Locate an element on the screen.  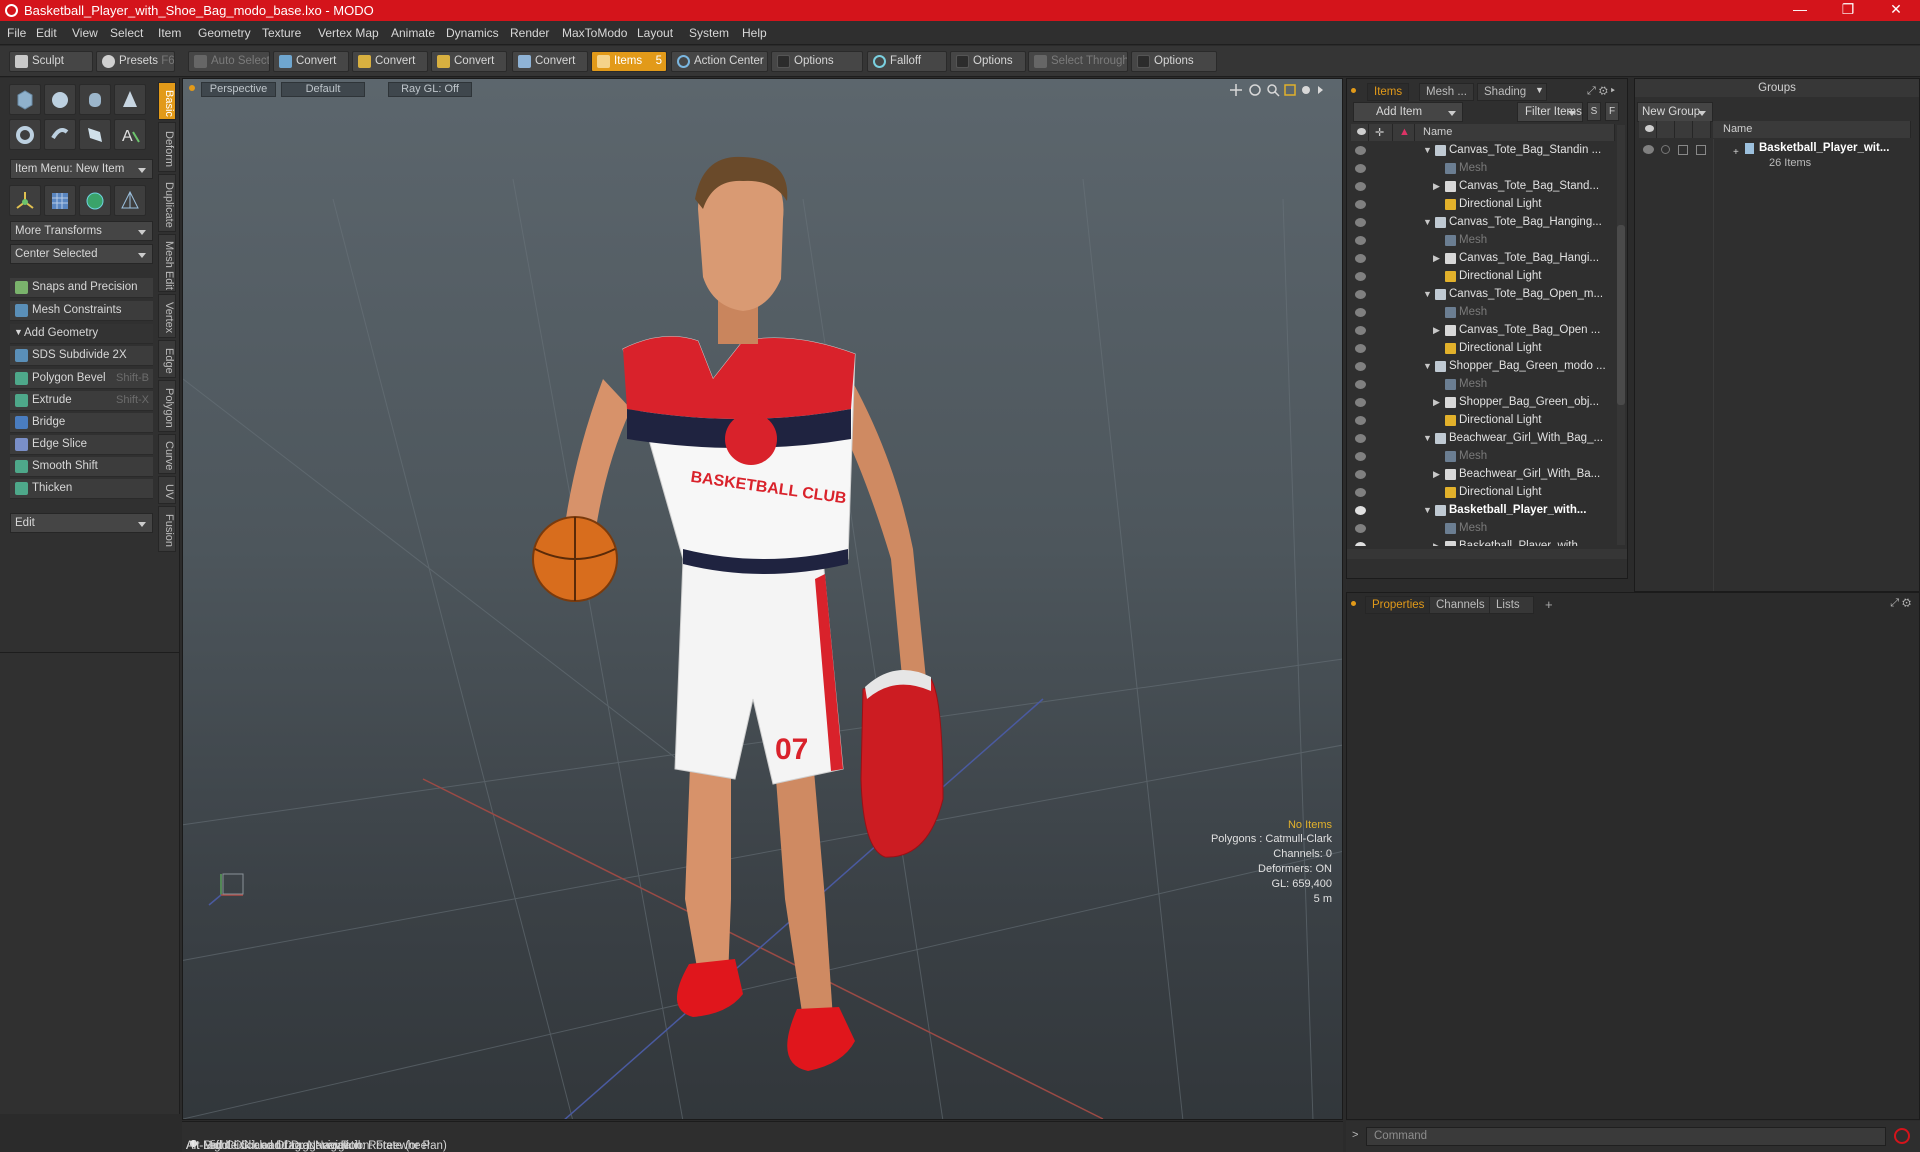
tab-duplicate: Duplicate is located at coordinates (167, 203).